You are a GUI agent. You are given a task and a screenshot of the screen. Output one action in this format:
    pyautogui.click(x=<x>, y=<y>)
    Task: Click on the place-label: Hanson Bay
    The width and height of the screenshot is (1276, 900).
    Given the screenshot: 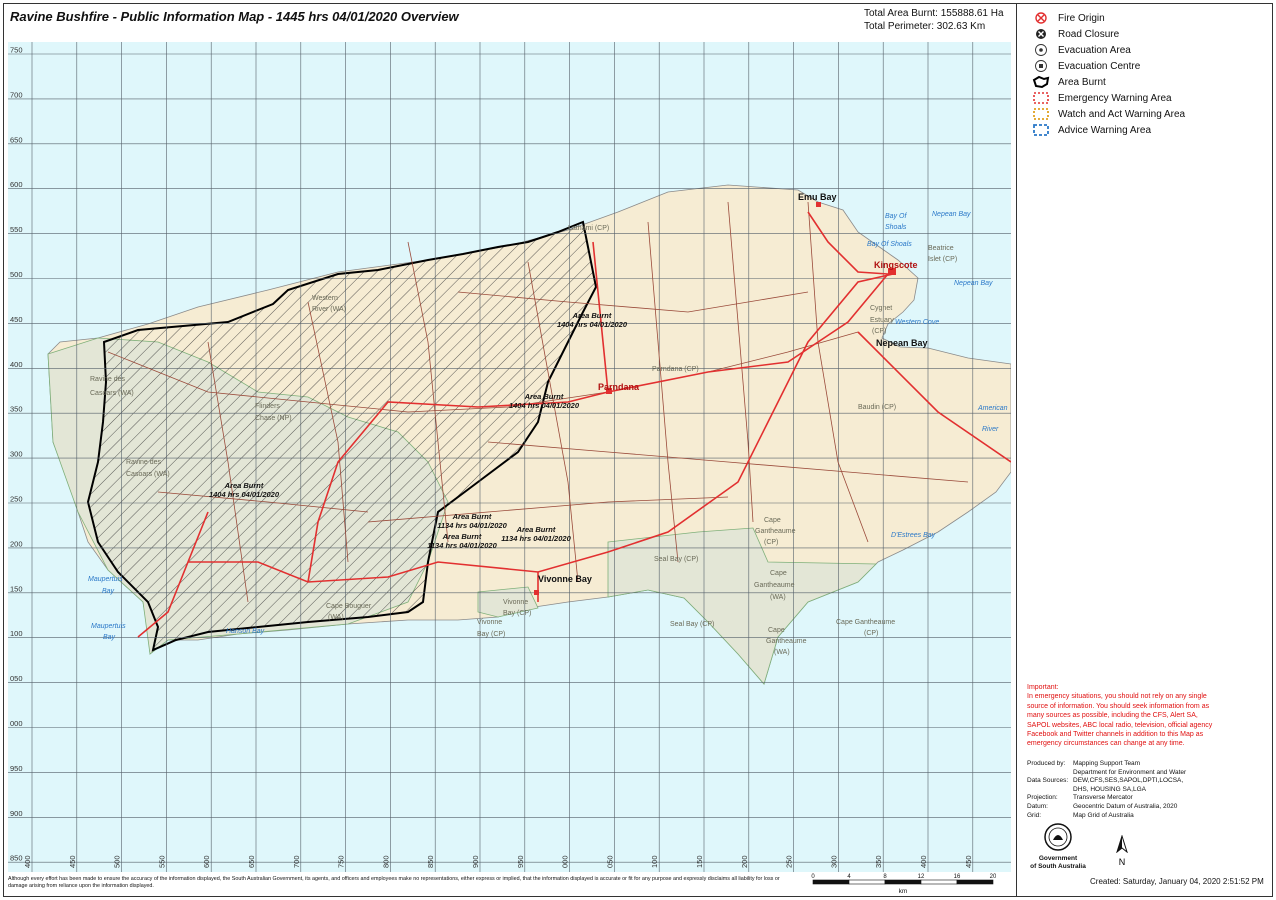 What is the action you would take?
    pyautogui.click(x=245, y=631)
    